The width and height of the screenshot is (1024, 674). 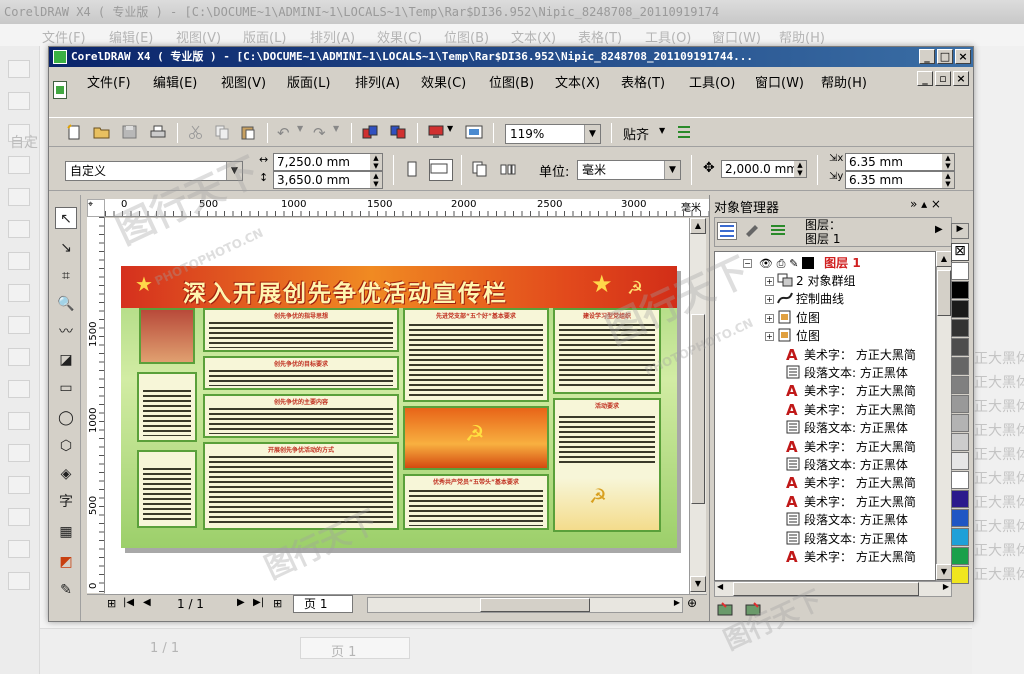 I want to click on landscape-icon, so click(x=441, y=170).